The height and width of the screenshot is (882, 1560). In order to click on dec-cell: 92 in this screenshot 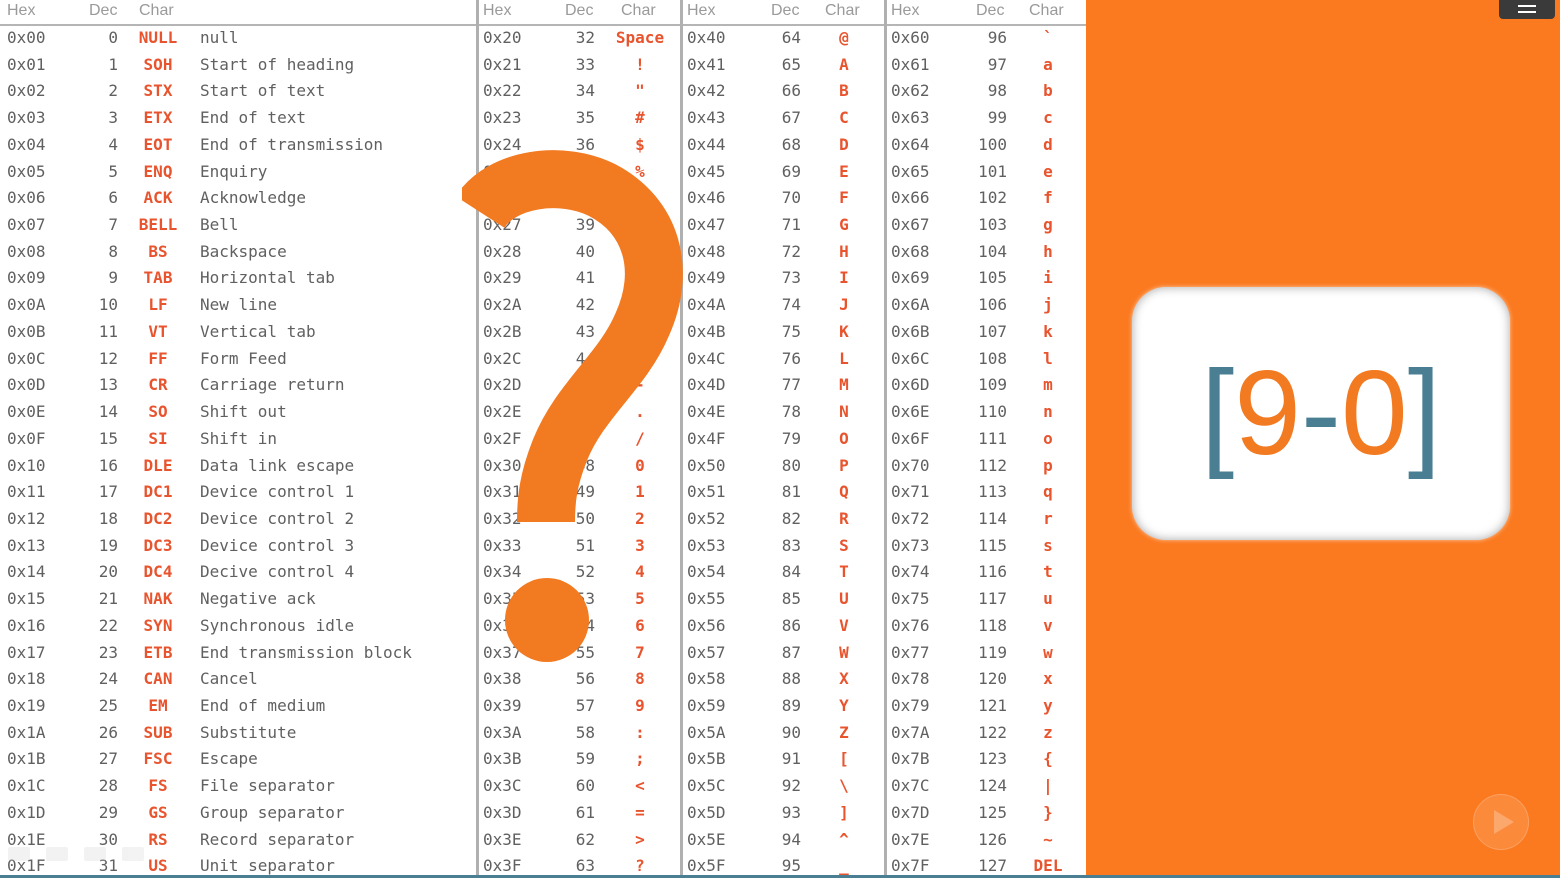, I will do `click(791, 786)`.